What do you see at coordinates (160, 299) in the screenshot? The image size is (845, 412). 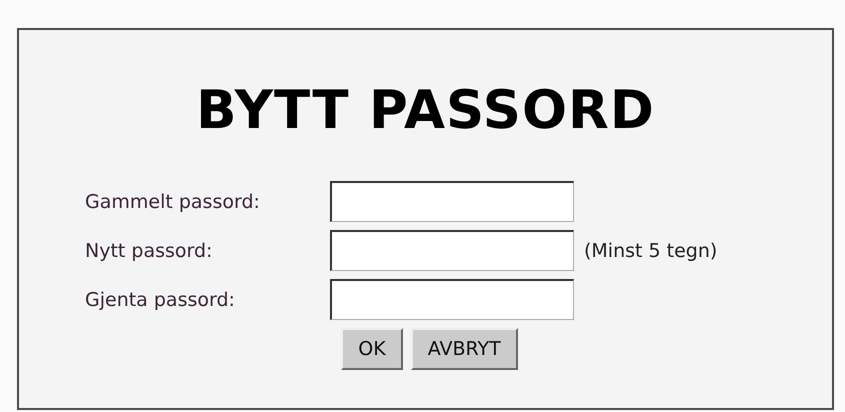 I see `field-label: Gjenta passord:` at bounding box center [160, 299].